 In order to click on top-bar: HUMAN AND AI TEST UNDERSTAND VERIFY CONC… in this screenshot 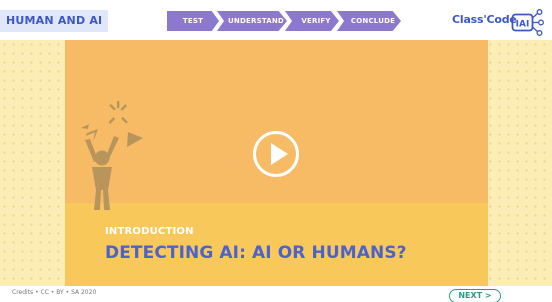, I will do `click(276, 20)`.